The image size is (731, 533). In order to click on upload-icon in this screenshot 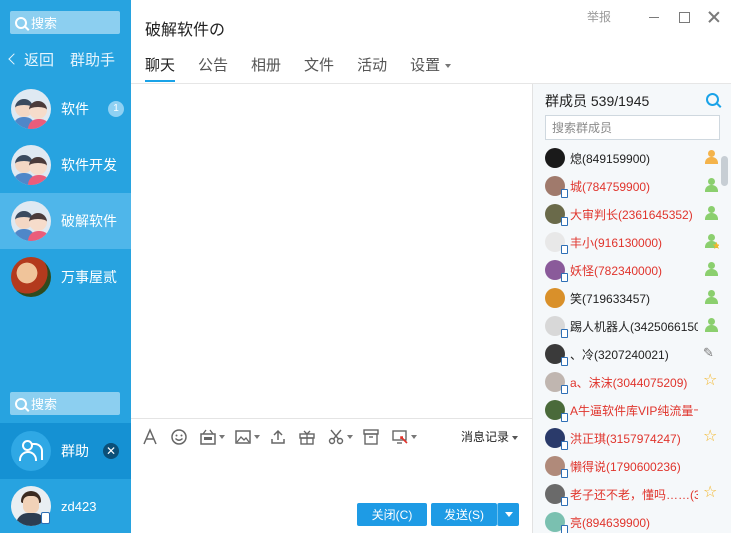, I will do `click(278, 437)`.